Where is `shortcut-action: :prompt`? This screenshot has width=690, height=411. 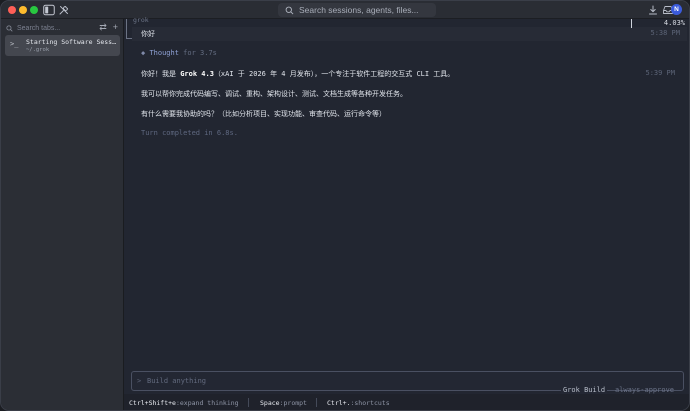
shortcut-action: :prompt is located at coordinates (293, 403).